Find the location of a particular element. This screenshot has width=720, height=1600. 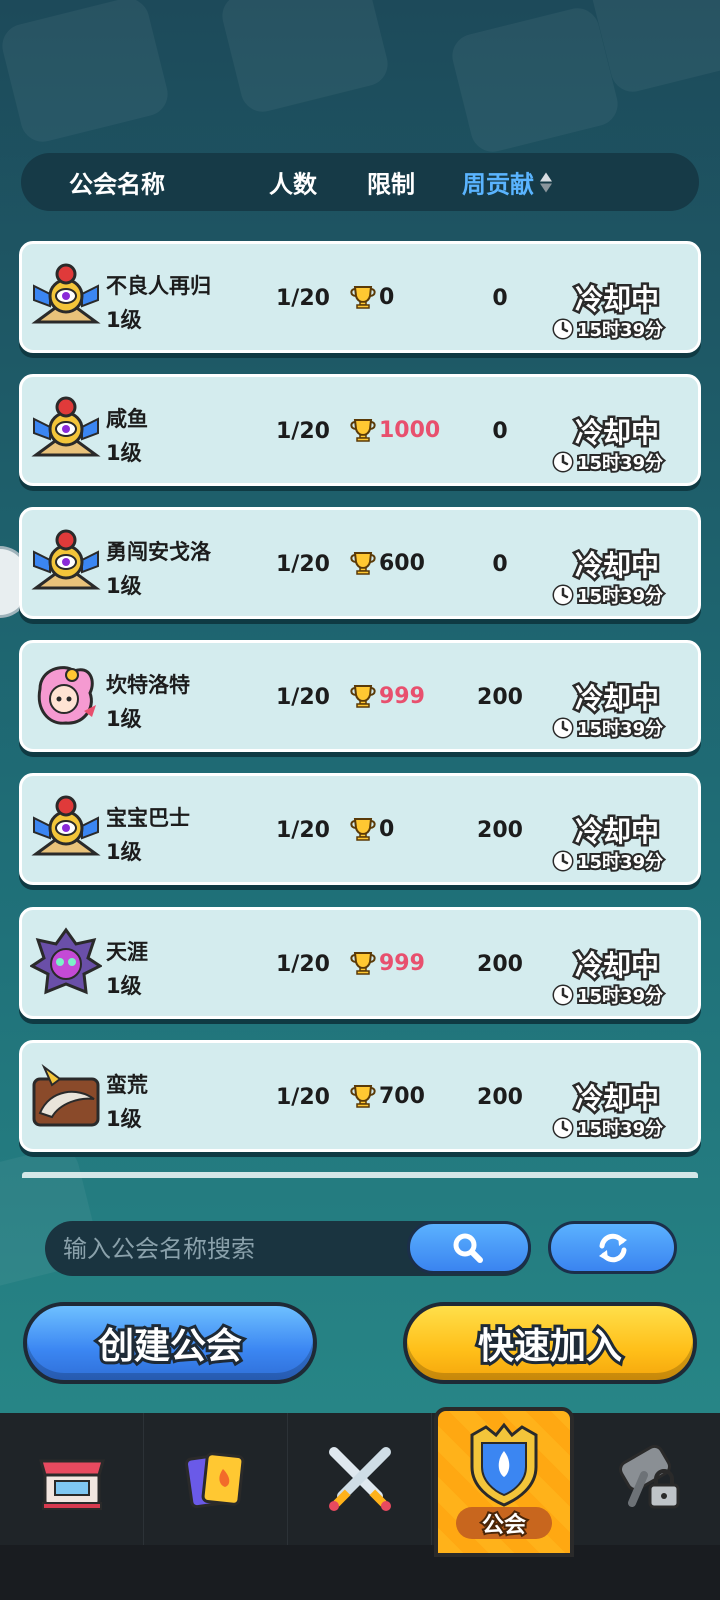

guild-name: 勇闯安戈洛 is located at coordinates (158, 552).